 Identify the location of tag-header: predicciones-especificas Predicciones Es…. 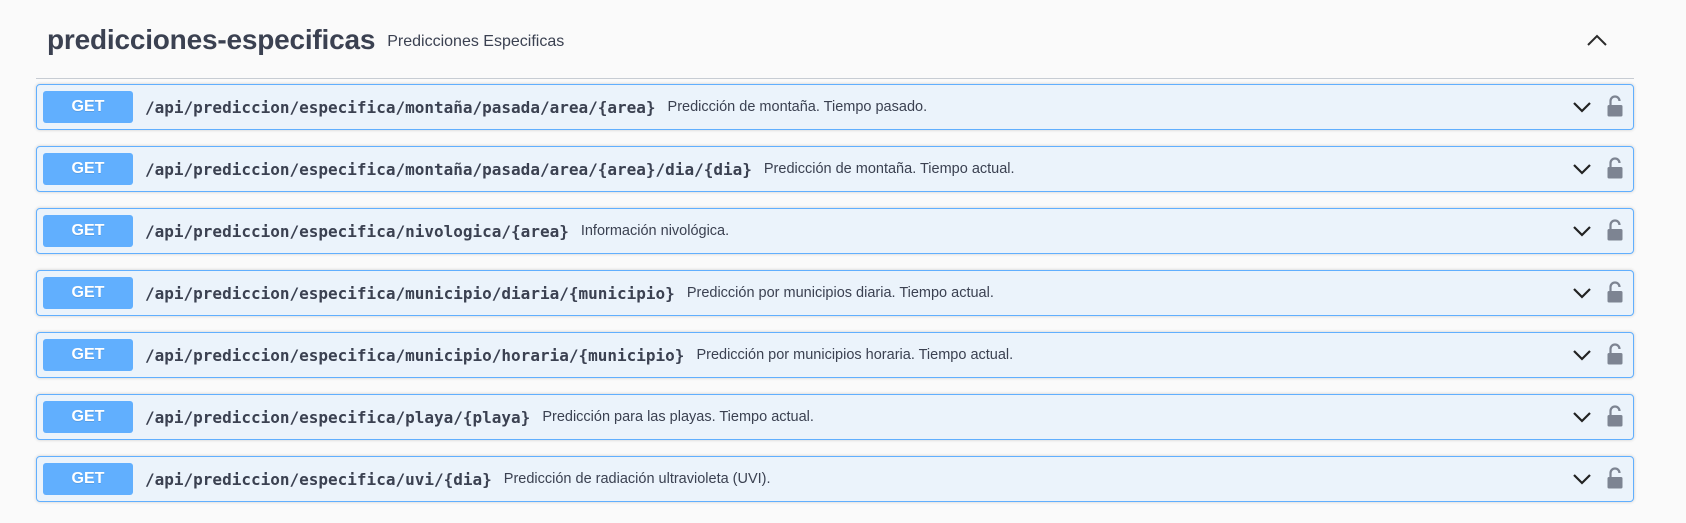
(835, 39).